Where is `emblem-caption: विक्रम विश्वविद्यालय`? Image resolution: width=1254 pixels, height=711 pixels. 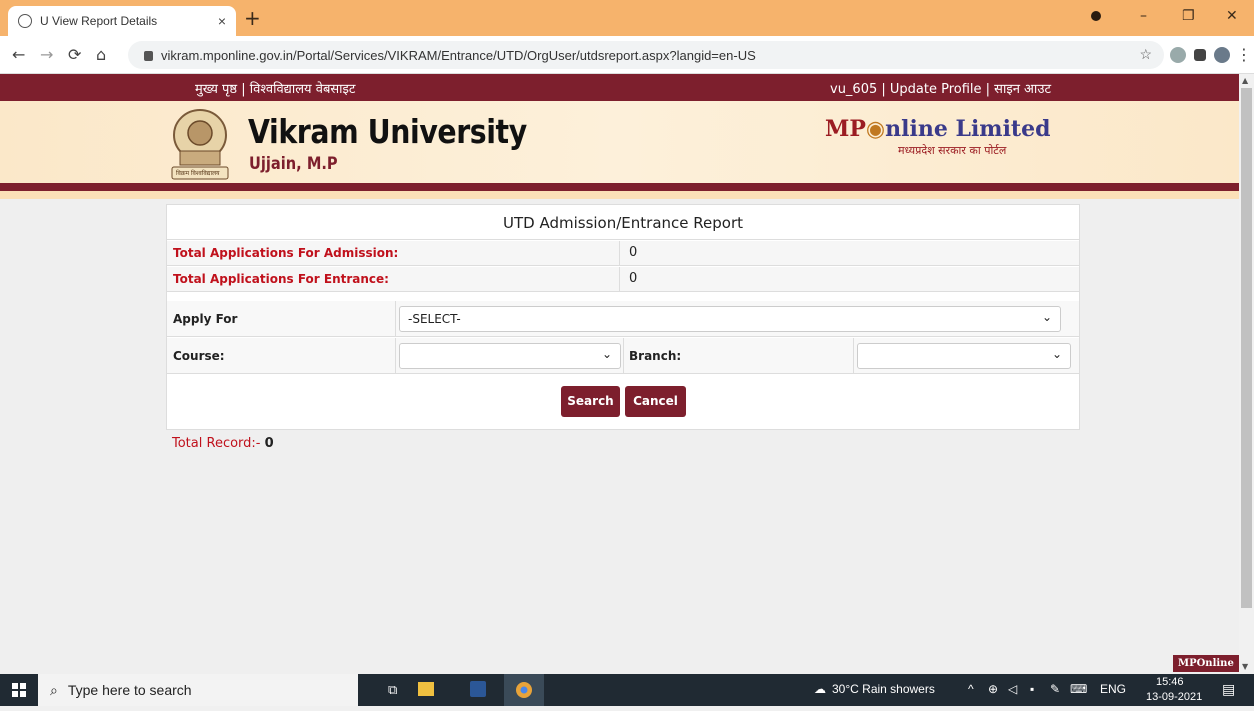 emblem-caption: विक्रम विश्वविद्यालय is located at coordinates (198, 173).